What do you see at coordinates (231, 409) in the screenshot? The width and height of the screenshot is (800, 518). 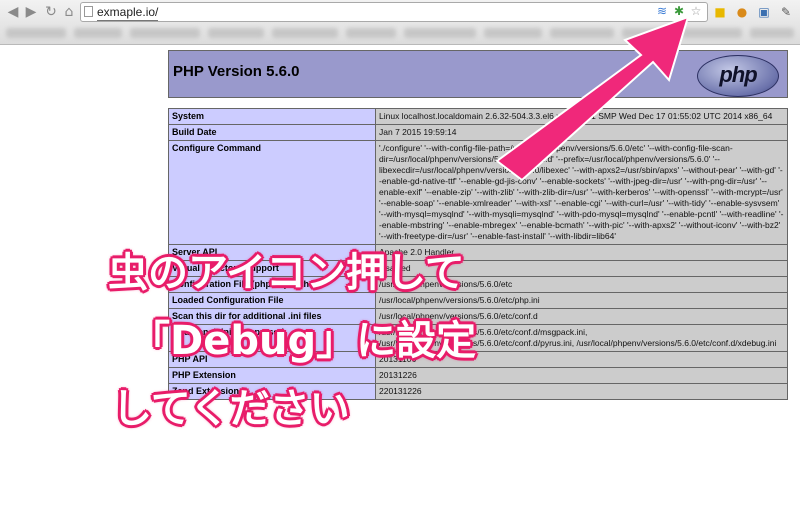 I see `annotation-line-3: してください` at bounding box center [231, 409].